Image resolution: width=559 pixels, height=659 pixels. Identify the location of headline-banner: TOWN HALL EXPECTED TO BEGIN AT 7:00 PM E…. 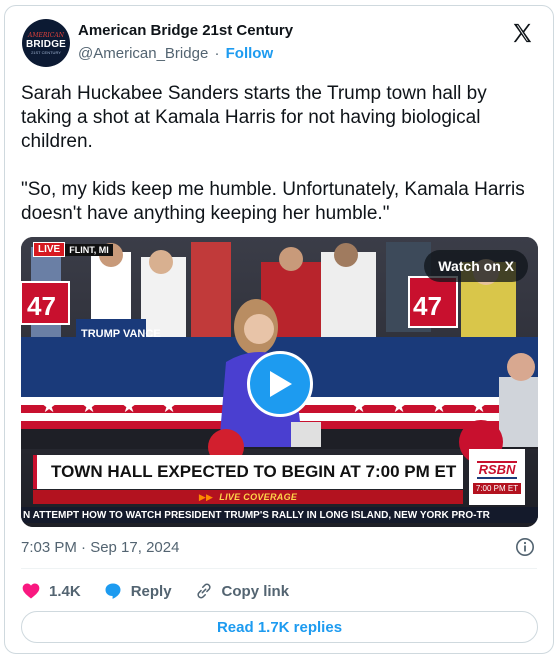
(248, 472).